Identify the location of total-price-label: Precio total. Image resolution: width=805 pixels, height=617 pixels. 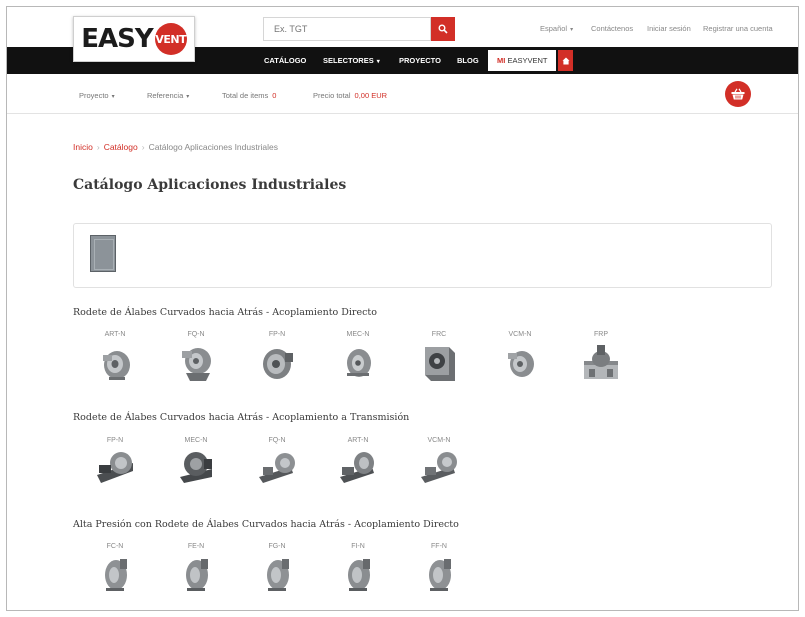
(332, 95).